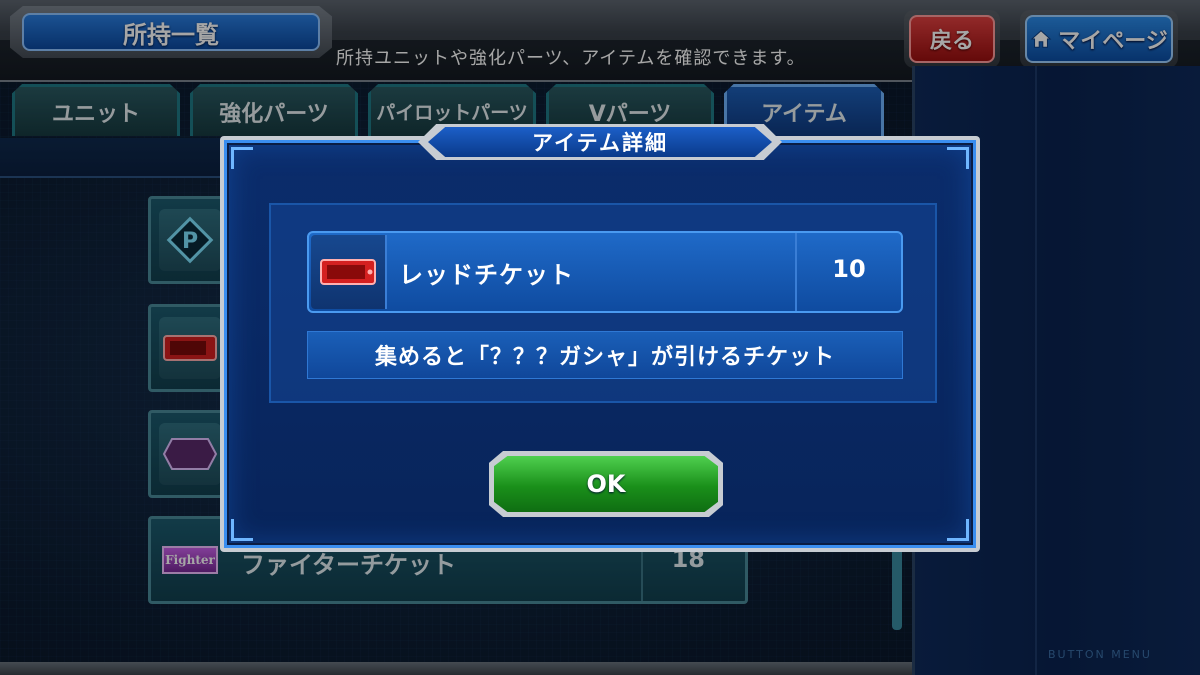 The width and height of the screenshot is (1200, 675). Describe the element at coordinates (849, 269) in the screenshot. I see `item-count: 10` at that location.